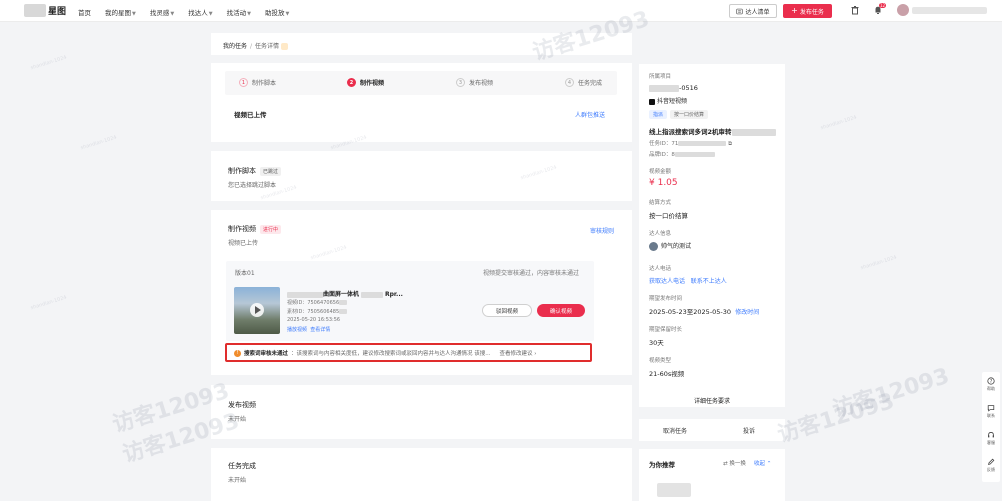 The image size is (1002, 501). What do you see at coordinates (660, 203) in the screenshot?
I see `settle-label: 结算方式` at bounding box center [660, 203].